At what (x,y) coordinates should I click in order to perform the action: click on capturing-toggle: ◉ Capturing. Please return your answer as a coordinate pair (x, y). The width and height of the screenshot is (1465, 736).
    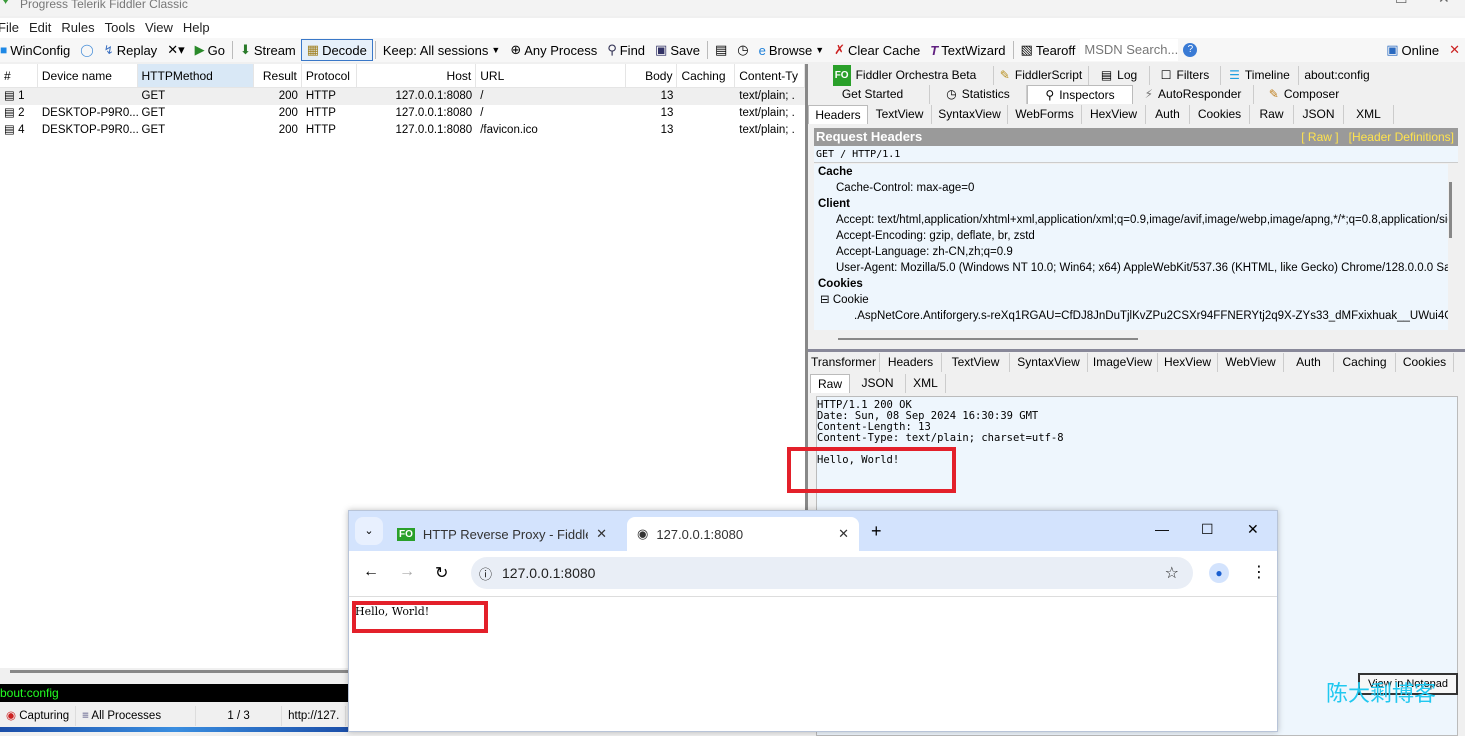
    Looking at the image, I should click on (38, 716).